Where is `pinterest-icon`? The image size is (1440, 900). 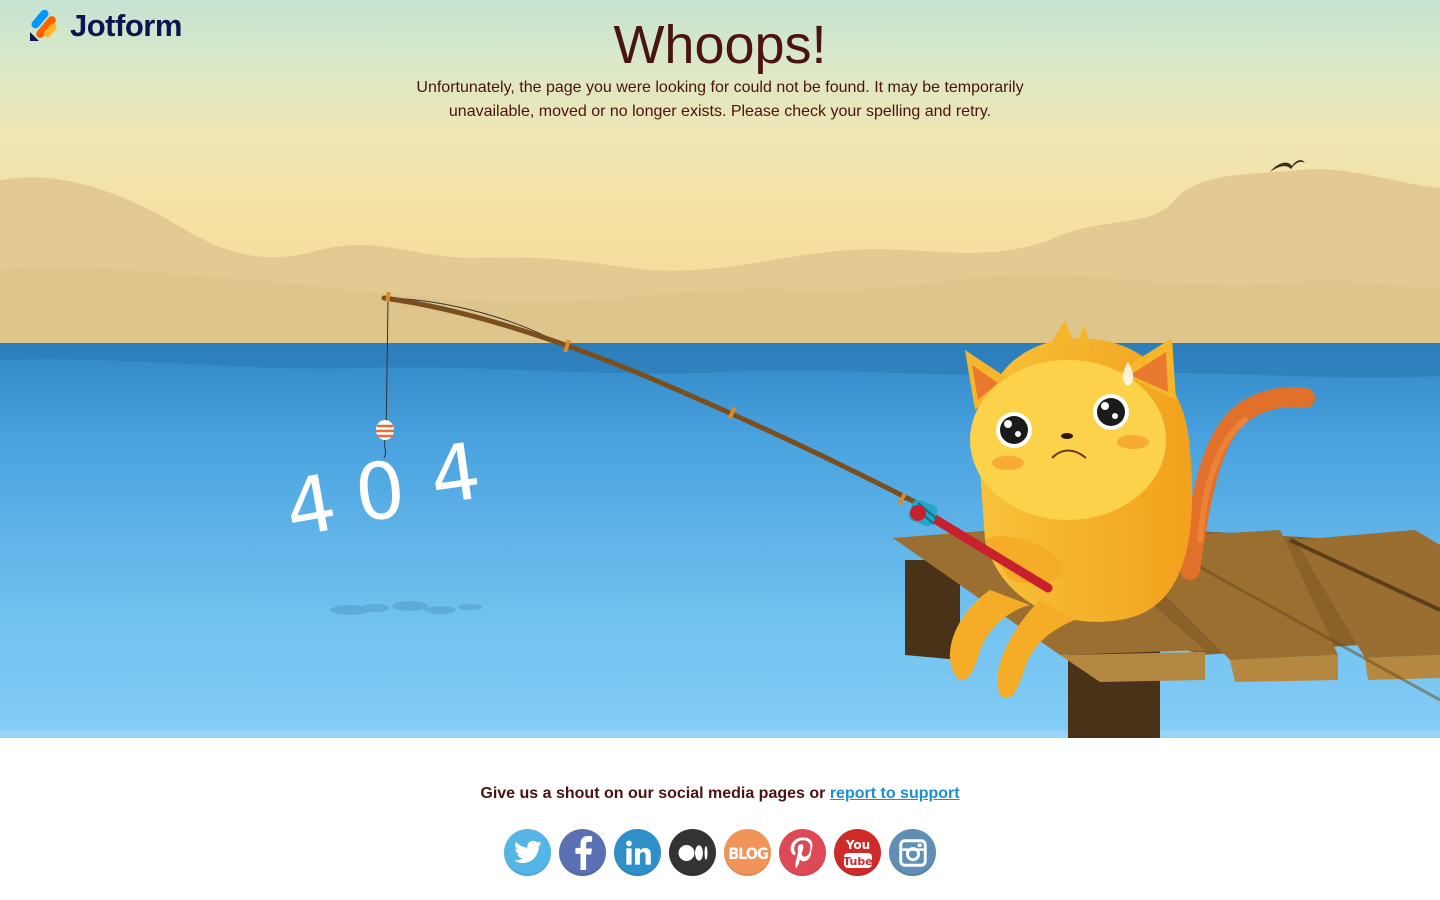
pinterest-icon is located at coordinates (801, 852).